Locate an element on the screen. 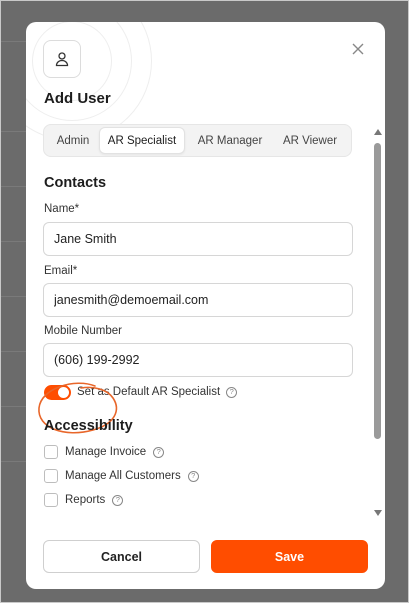 The image size is (409, 603). name-field is located at coordinates (198, 239).